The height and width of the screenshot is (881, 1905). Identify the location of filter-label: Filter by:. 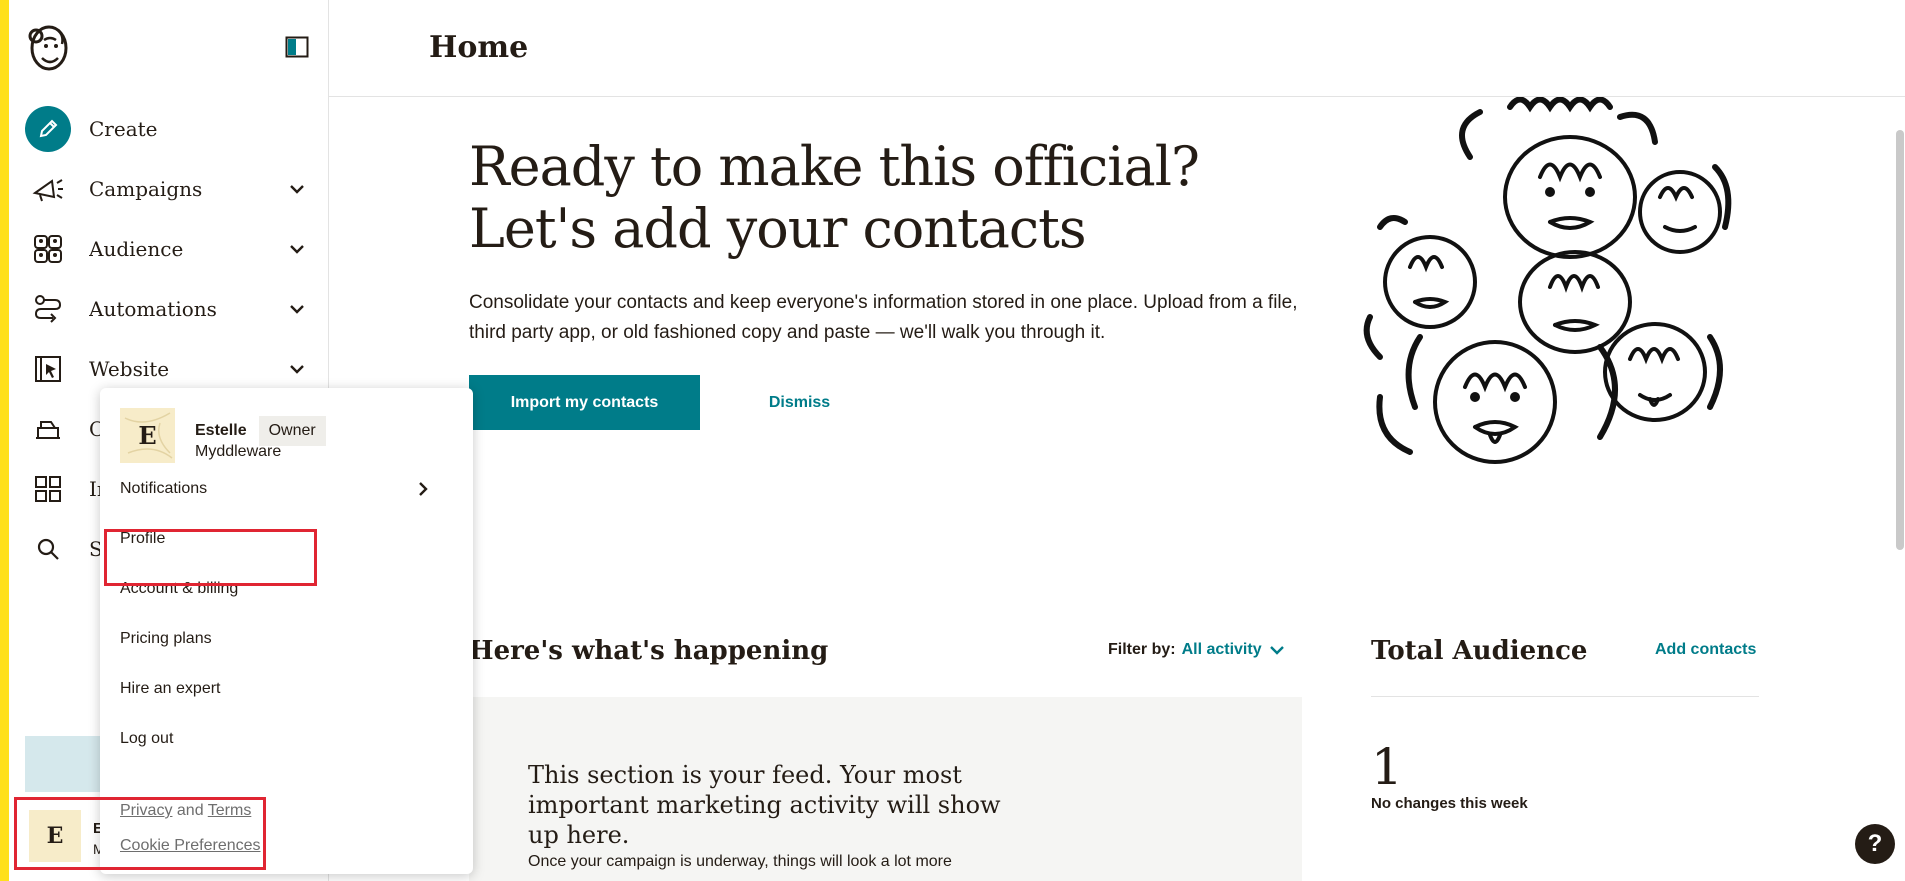
(1142, 649).